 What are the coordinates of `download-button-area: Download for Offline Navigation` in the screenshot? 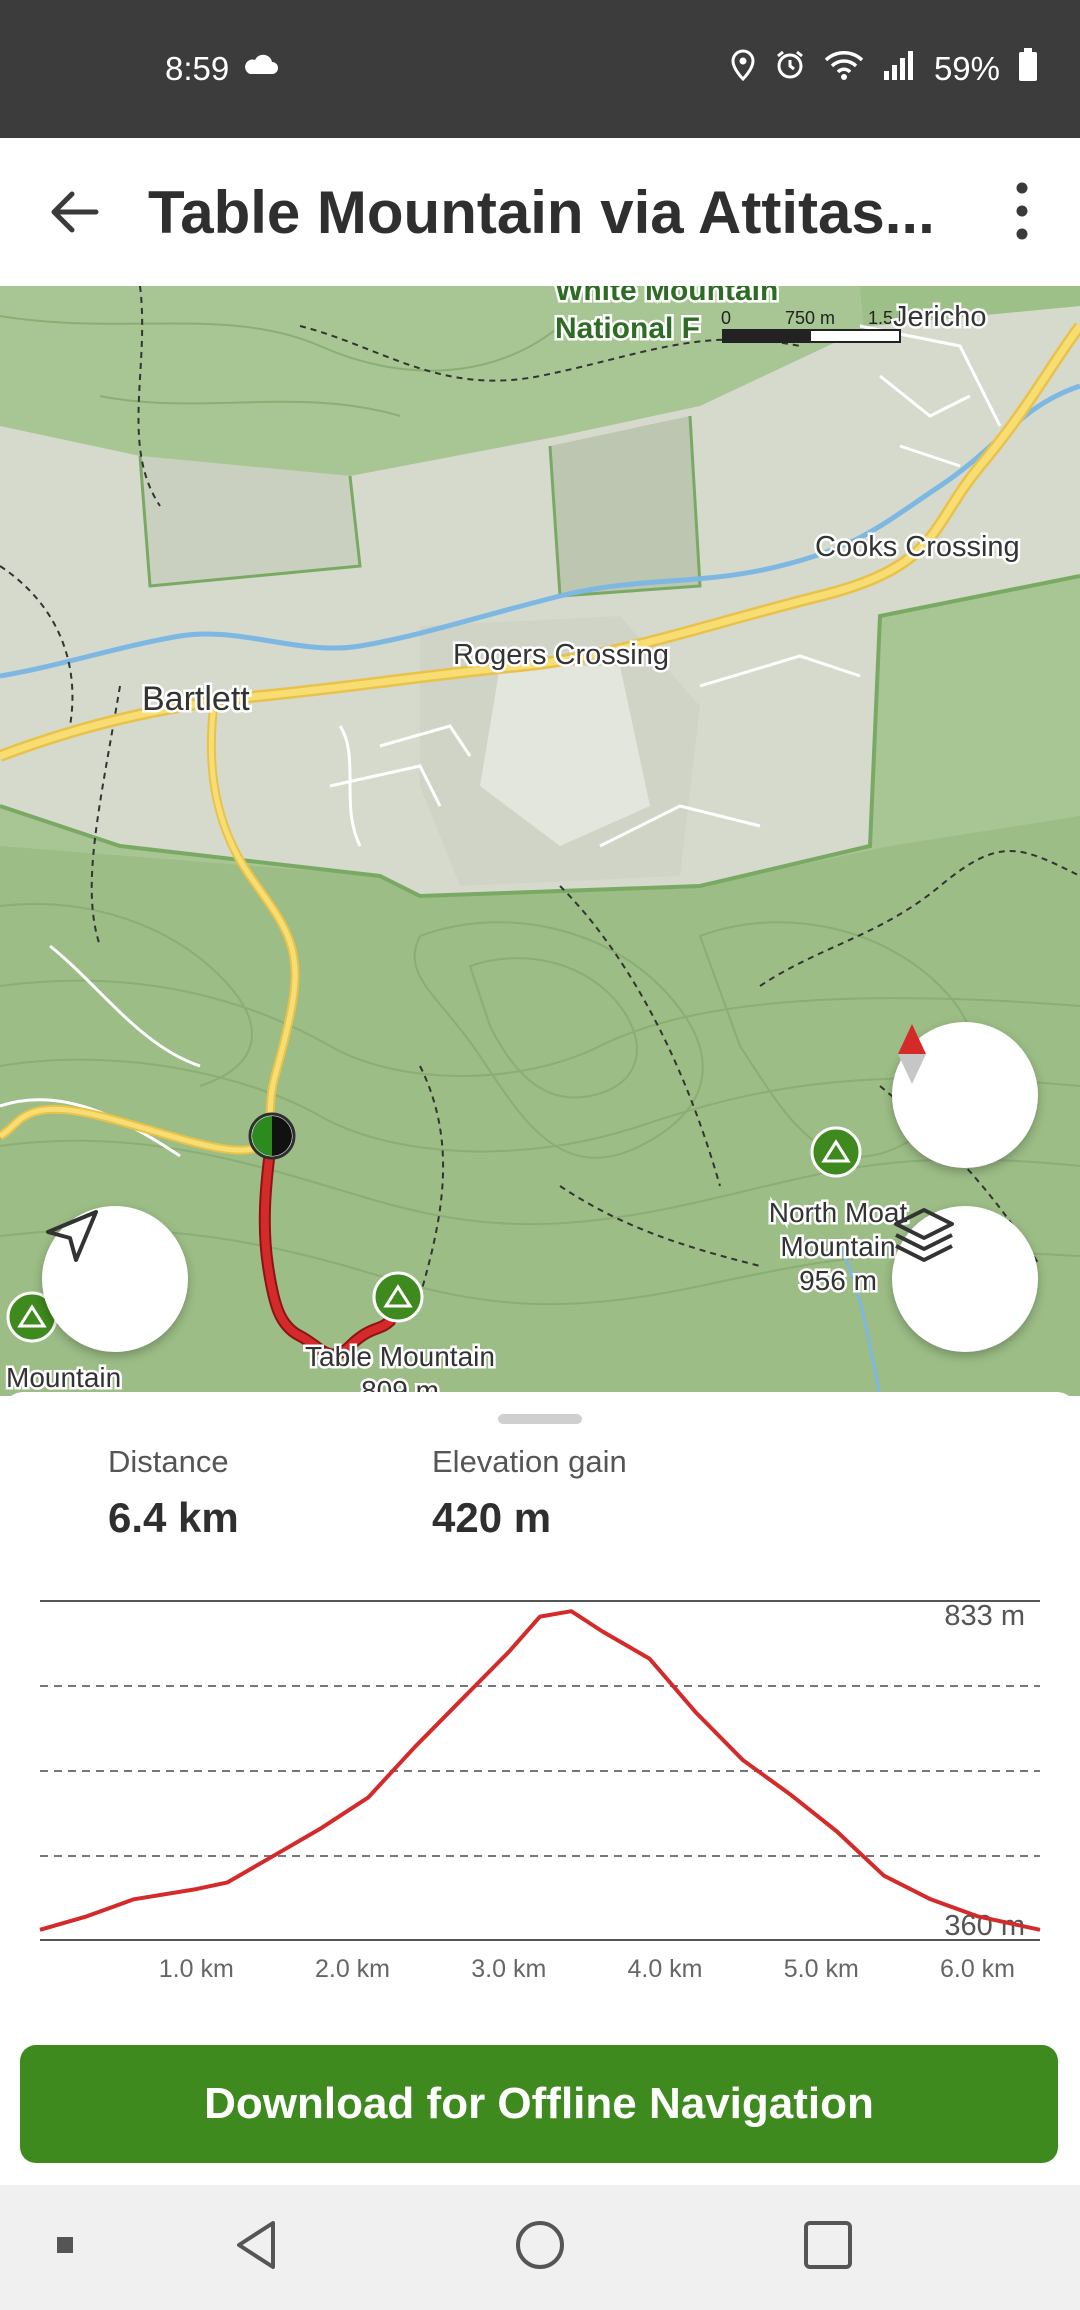 It's located at (540, 2105).